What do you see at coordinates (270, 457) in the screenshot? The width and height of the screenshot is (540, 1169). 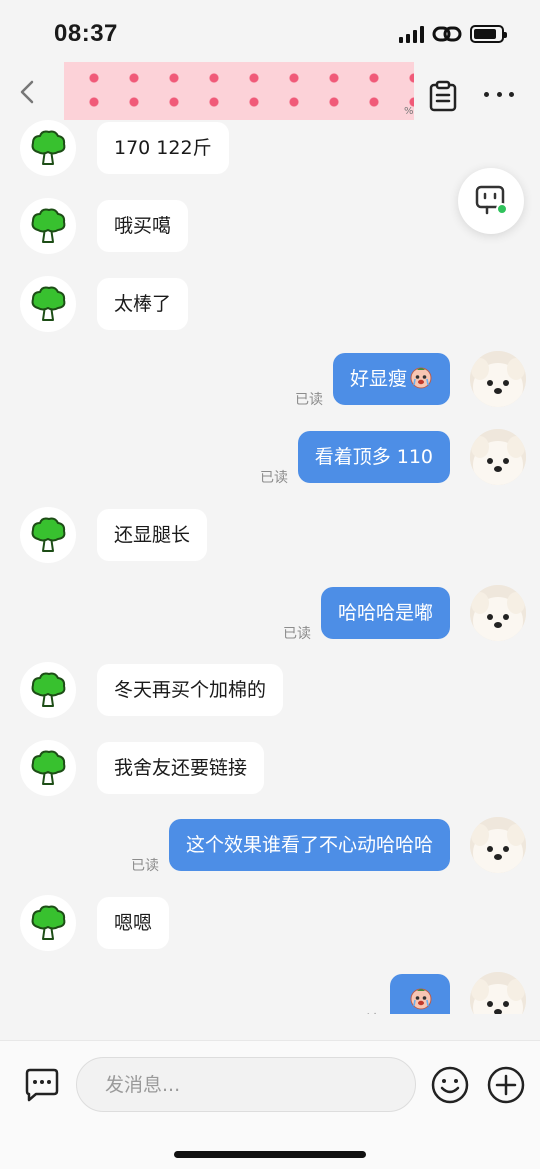 I see `message-row: 看着顶多 110 已读` at bounding box center [270, 457].